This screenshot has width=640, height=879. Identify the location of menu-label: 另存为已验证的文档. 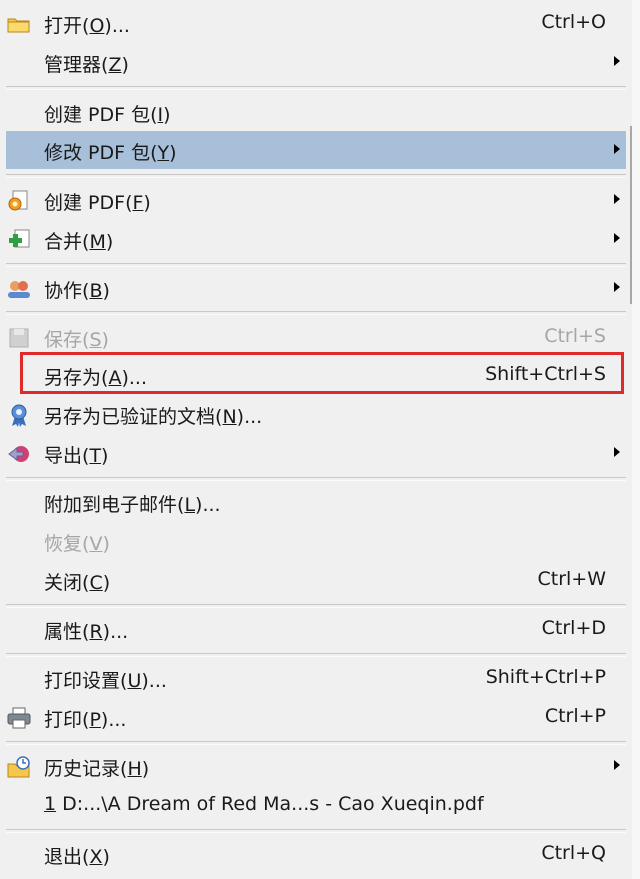
(130, 417).